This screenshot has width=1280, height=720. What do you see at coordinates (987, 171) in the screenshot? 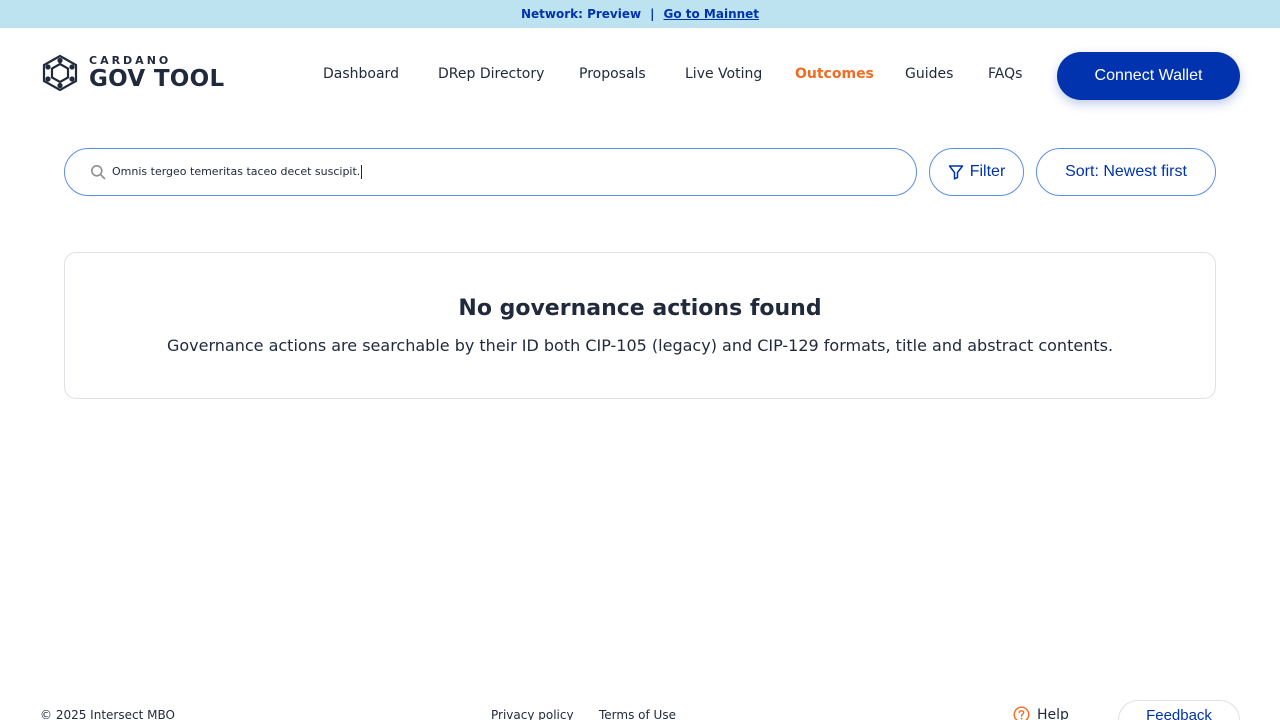
I see `filter-button-label: Filter` at bounding box center [987, 171].